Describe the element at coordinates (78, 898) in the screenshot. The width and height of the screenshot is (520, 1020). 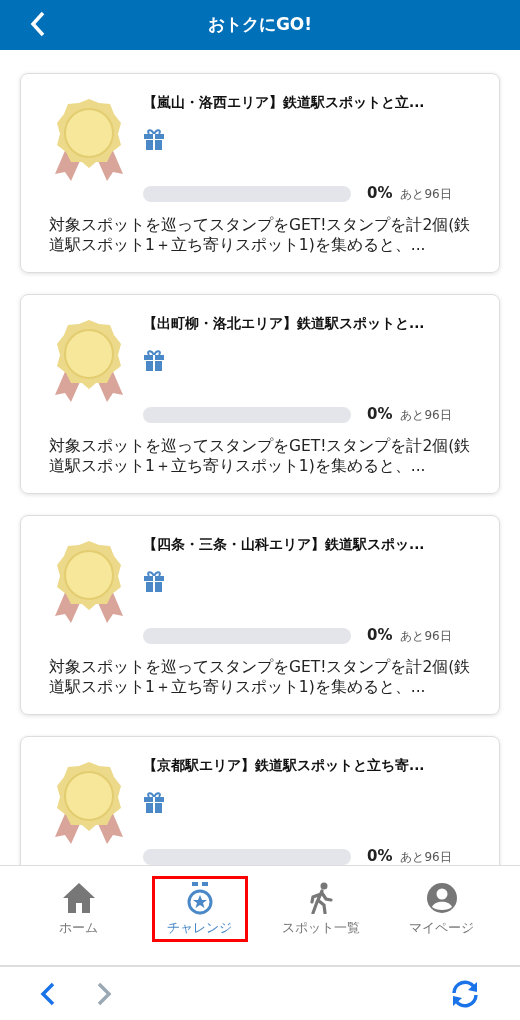
I see `home-icon` at that location.